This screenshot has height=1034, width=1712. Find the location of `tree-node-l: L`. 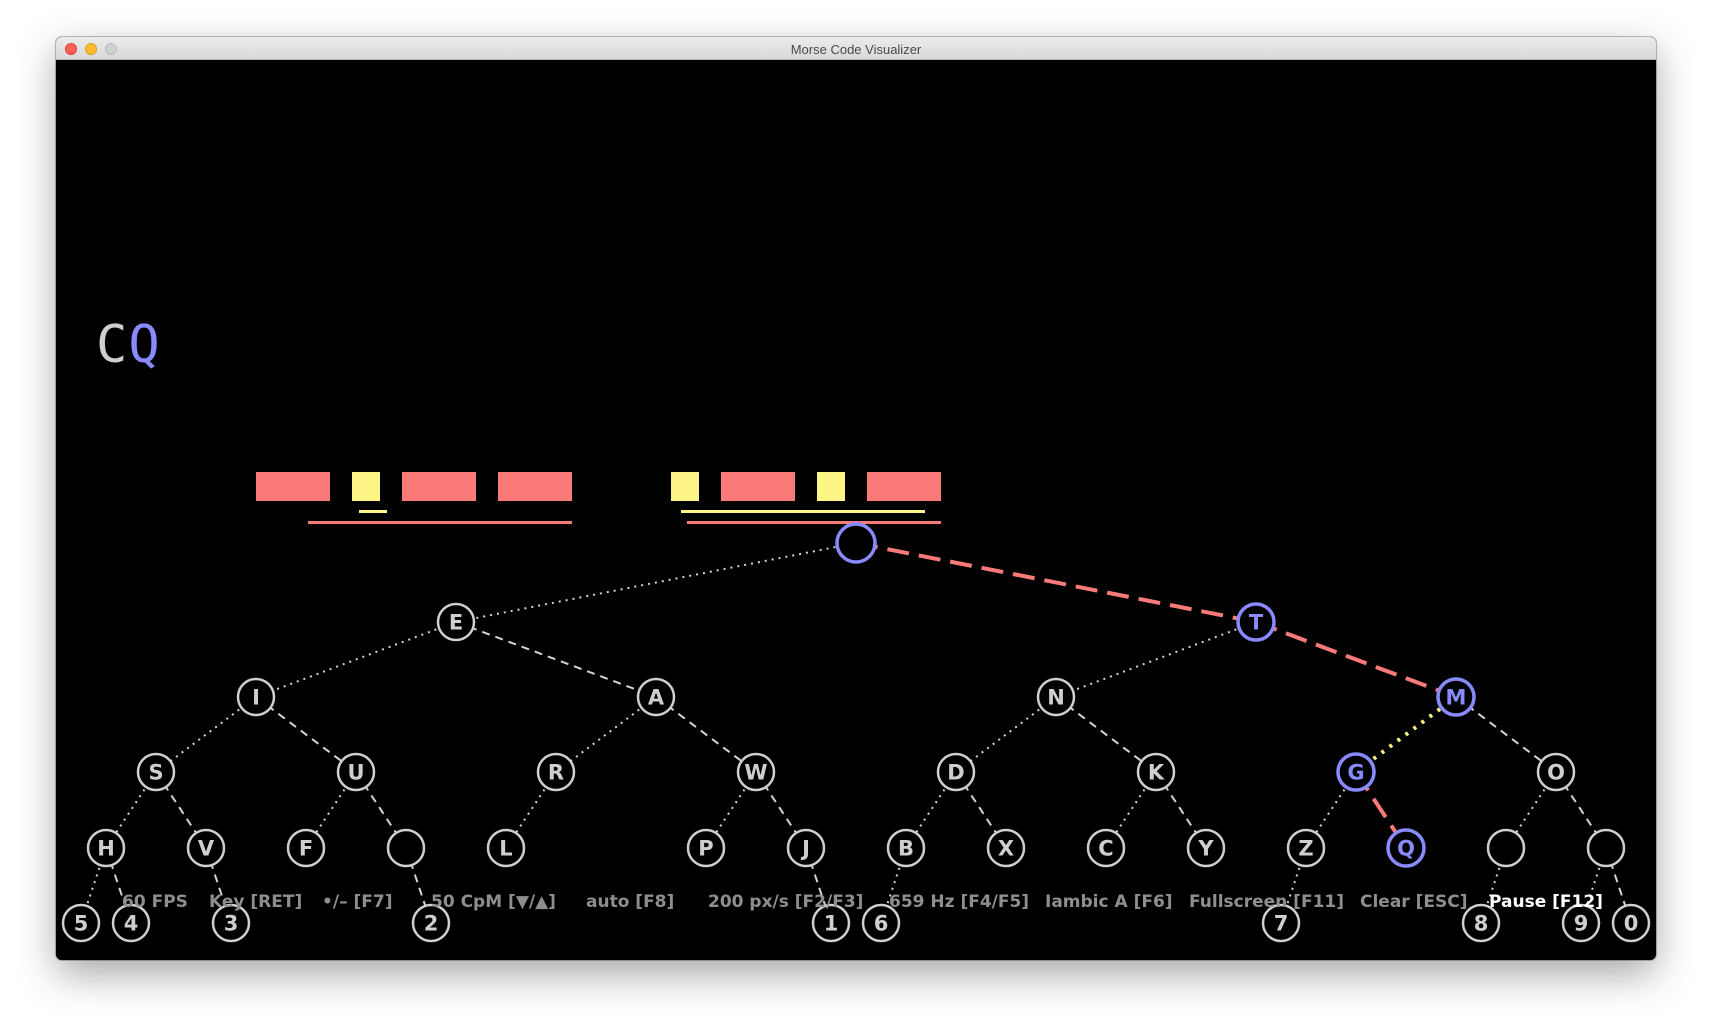

tree-node-l: L is located at coordinates (506, 848).